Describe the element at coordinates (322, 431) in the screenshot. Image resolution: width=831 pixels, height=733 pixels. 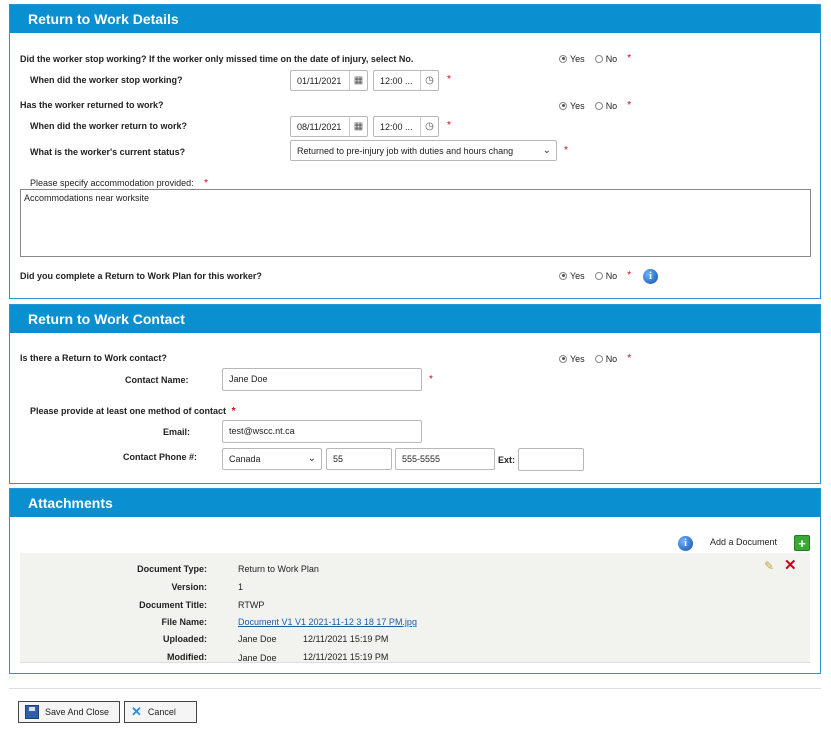
I see `email-input: test@wscc.nt.ca` at that location.